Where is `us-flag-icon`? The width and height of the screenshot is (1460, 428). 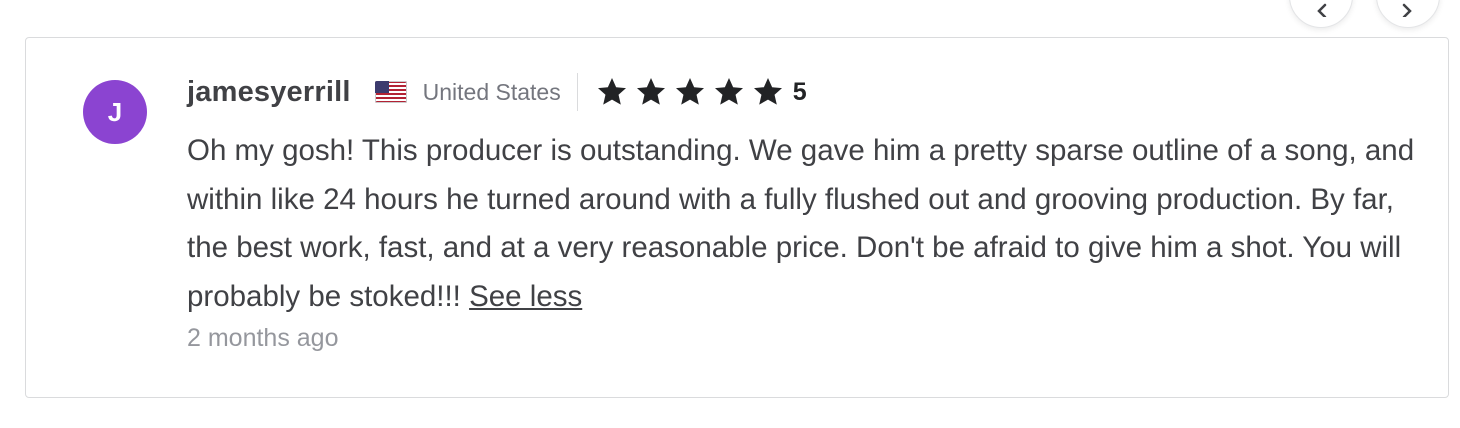 us-flag-icon is located at coordinates (390, 92).